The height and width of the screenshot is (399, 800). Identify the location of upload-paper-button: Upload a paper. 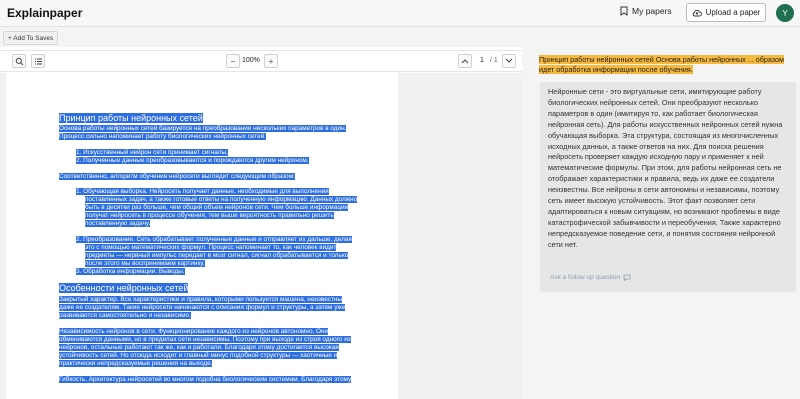
(726, 12).